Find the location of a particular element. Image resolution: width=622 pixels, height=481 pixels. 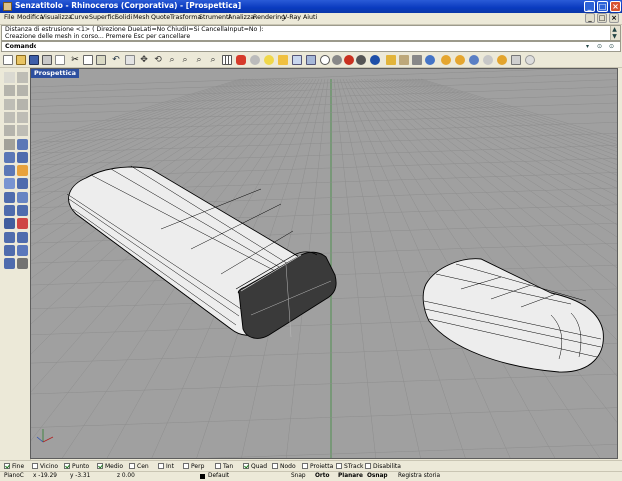

status-history: Registra storia is located at coordinates (419, 476).